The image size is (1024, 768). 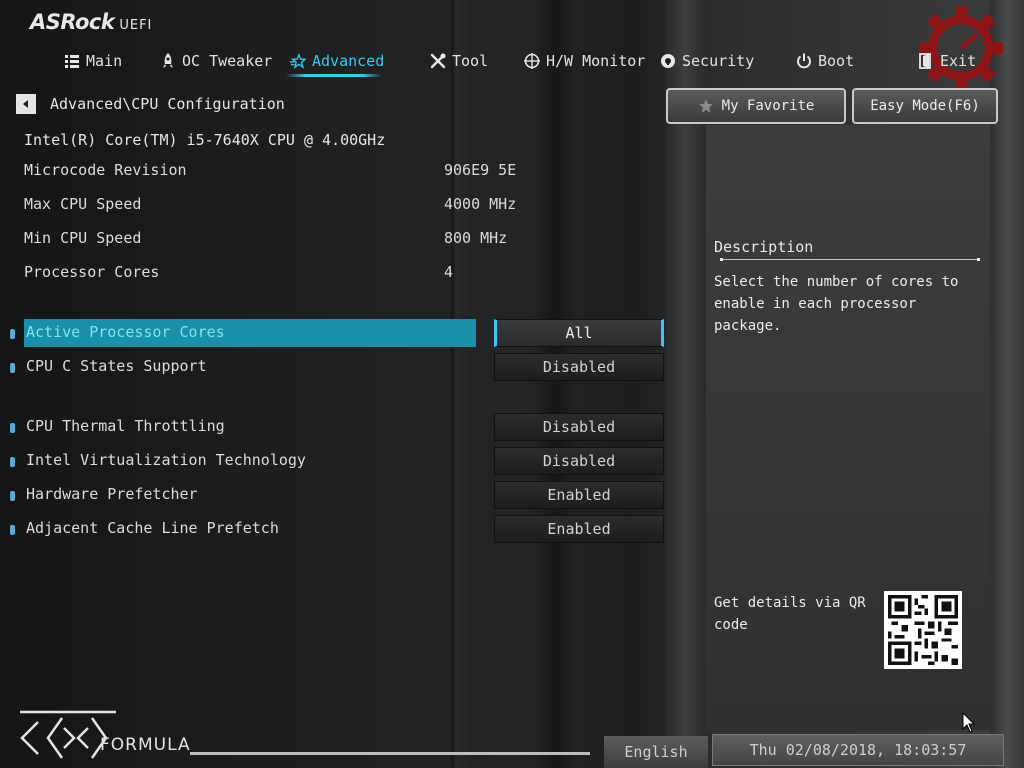 I want to click on option-intel-virtualization: Intel Virtualization Technology Disabled, so click(x=340, y=461).